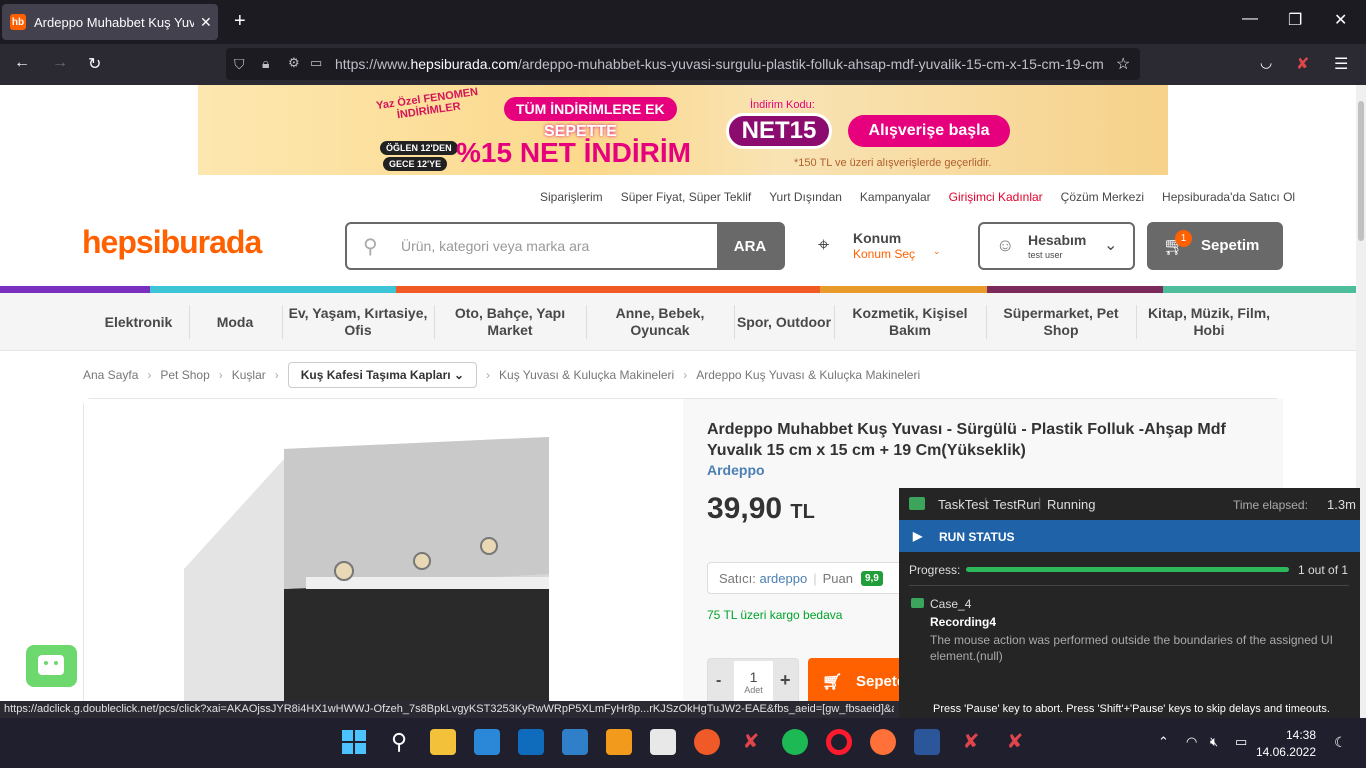 This screenshot has width=1366, height=768. I want to click on add-to-cart-button: 🛒︎ Sepete, so click(858, 681).